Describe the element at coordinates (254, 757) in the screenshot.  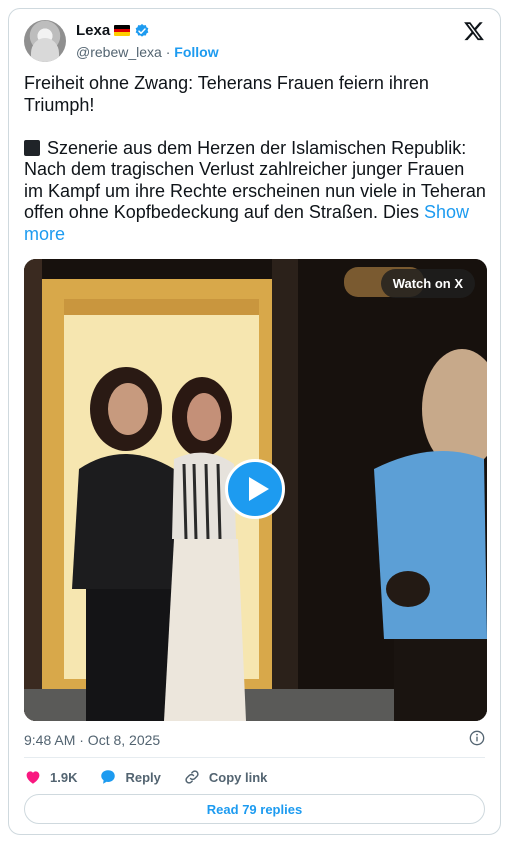
I see `divider` at that location.